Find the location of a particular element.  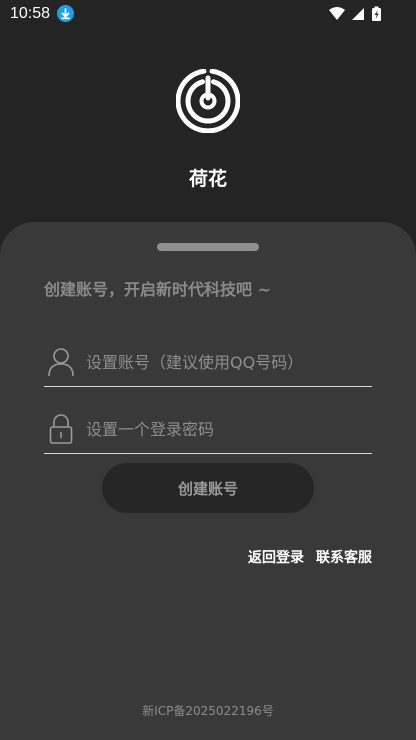

battery-charging-icon is located at coordinates (376, 13).